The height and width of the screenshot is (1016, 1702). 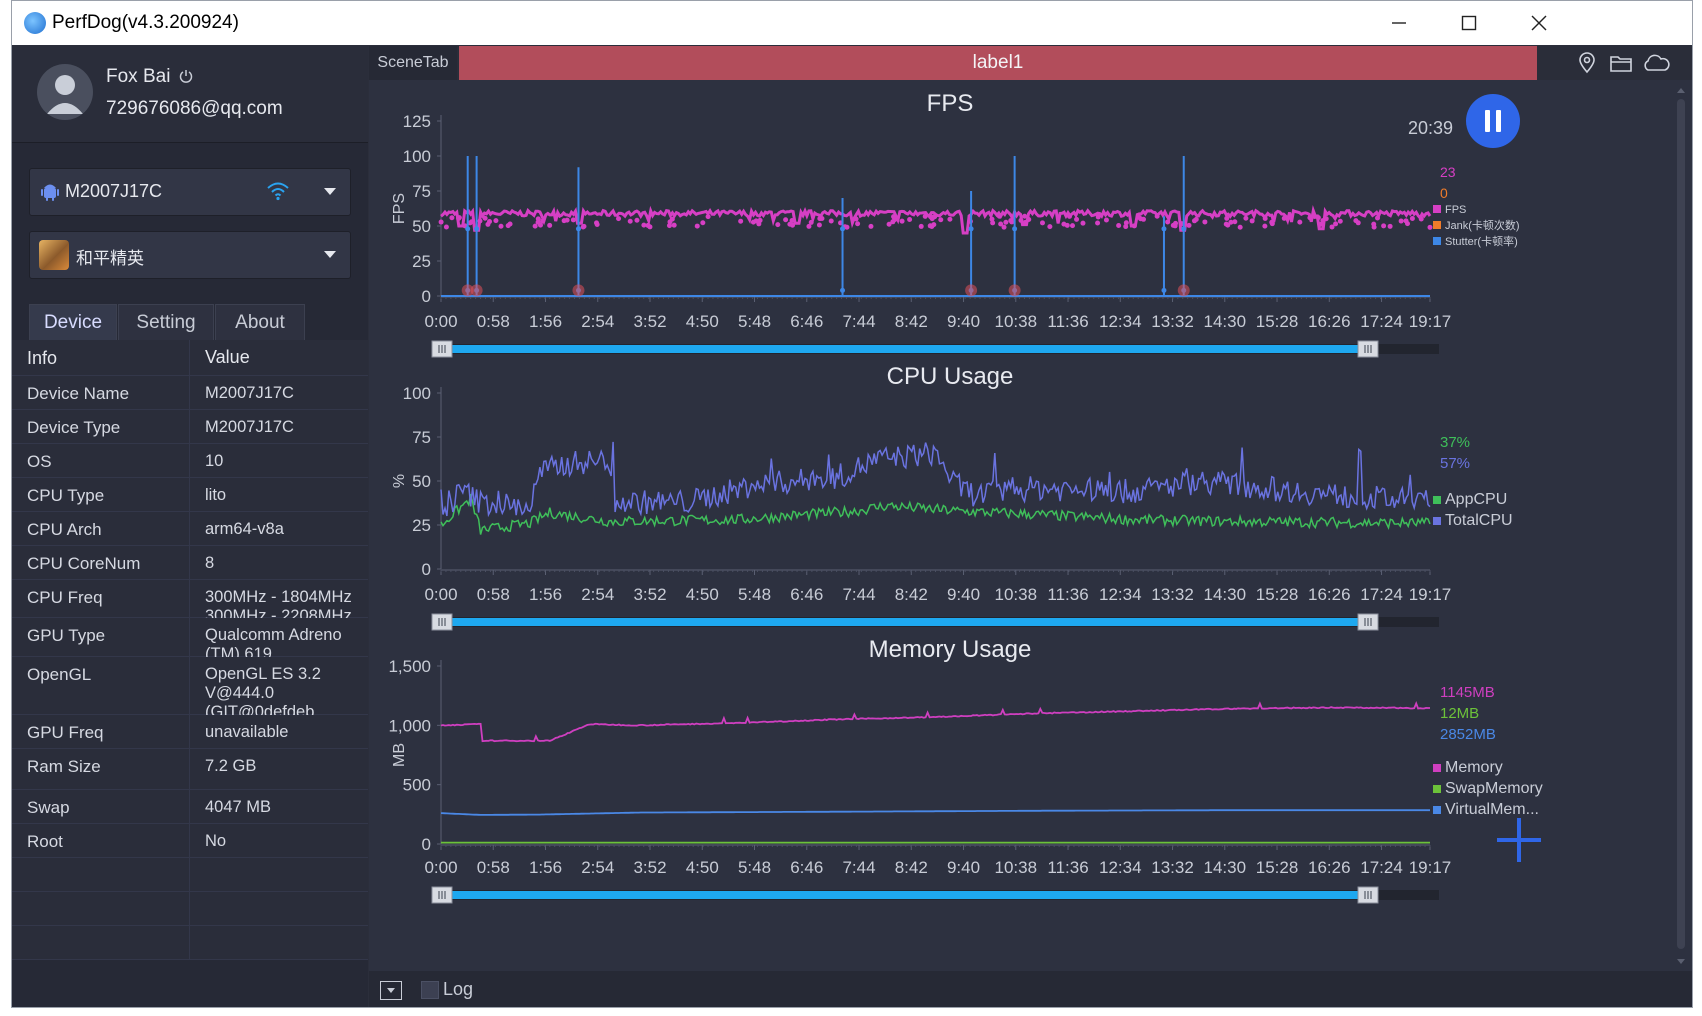 What do you see at coordinates (50, 192) in the screenshot?
I see `android-icon` at bounding box center [50, 192].